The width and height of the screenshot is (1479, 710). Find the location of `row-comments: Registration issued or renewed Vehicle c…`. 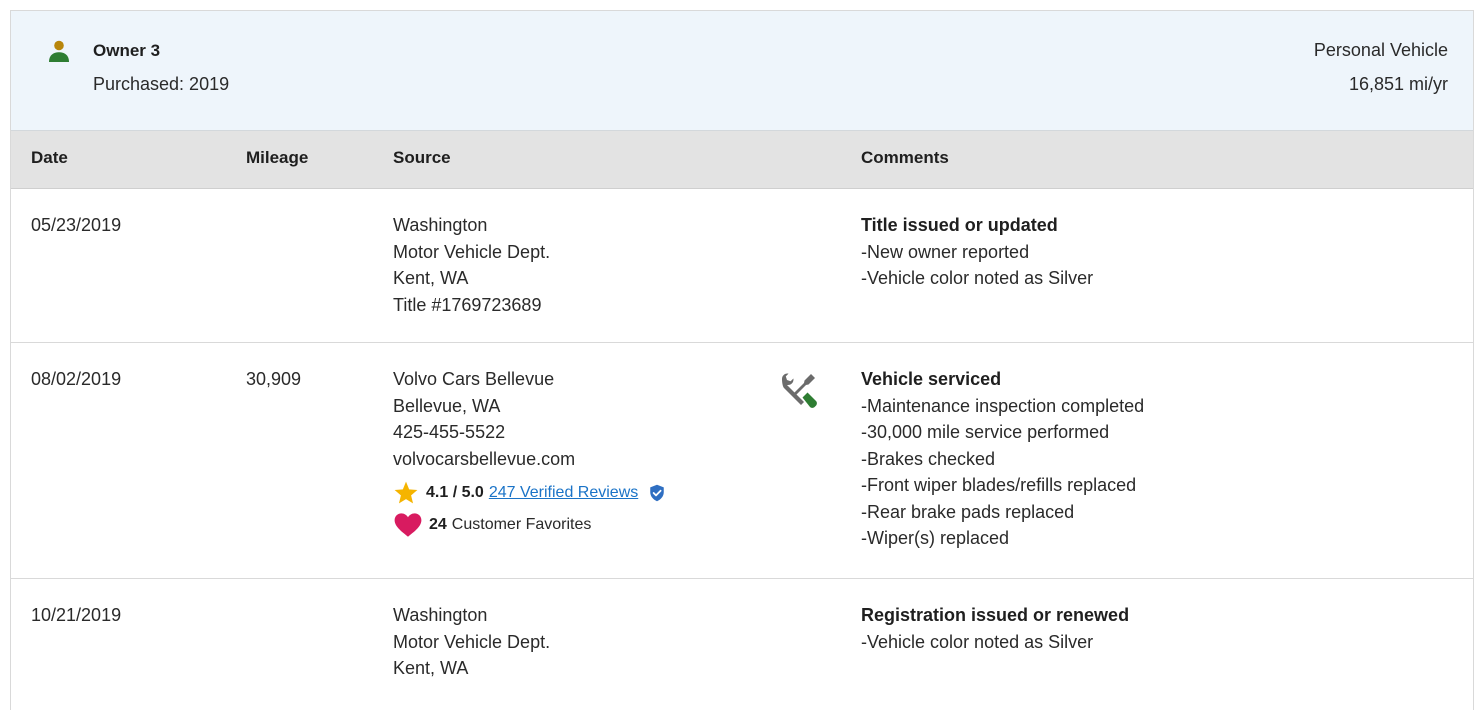

row-comments: Registration issued or renewed Vehicle c… is located at coordinates (995, 628).